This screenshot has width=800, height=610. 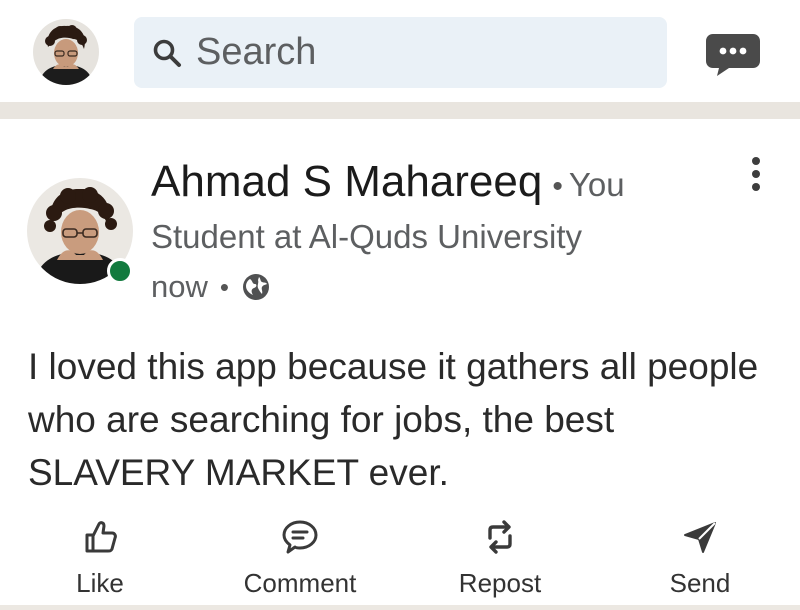 What do you see at coordinates (500, 583) in the screenshot?
I see `repost-label: Repost` at bounding box center [500, 583].